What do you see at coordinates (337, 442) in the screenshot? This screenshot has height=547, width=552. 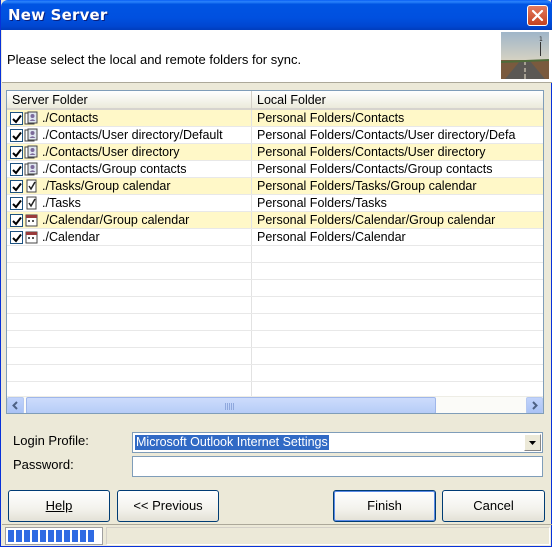 I see `login-profile-select: Microsoft Outlook Internet Settings` at bounding box center [337, 442].